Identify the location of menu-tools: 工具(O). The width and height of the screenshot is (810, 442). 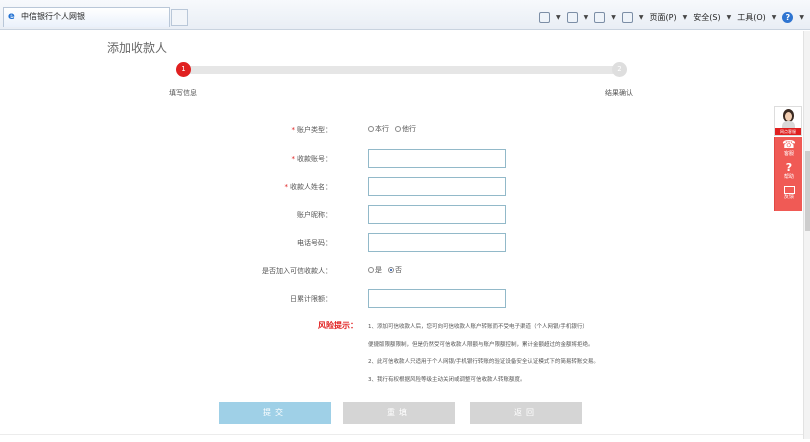
(751, 17).